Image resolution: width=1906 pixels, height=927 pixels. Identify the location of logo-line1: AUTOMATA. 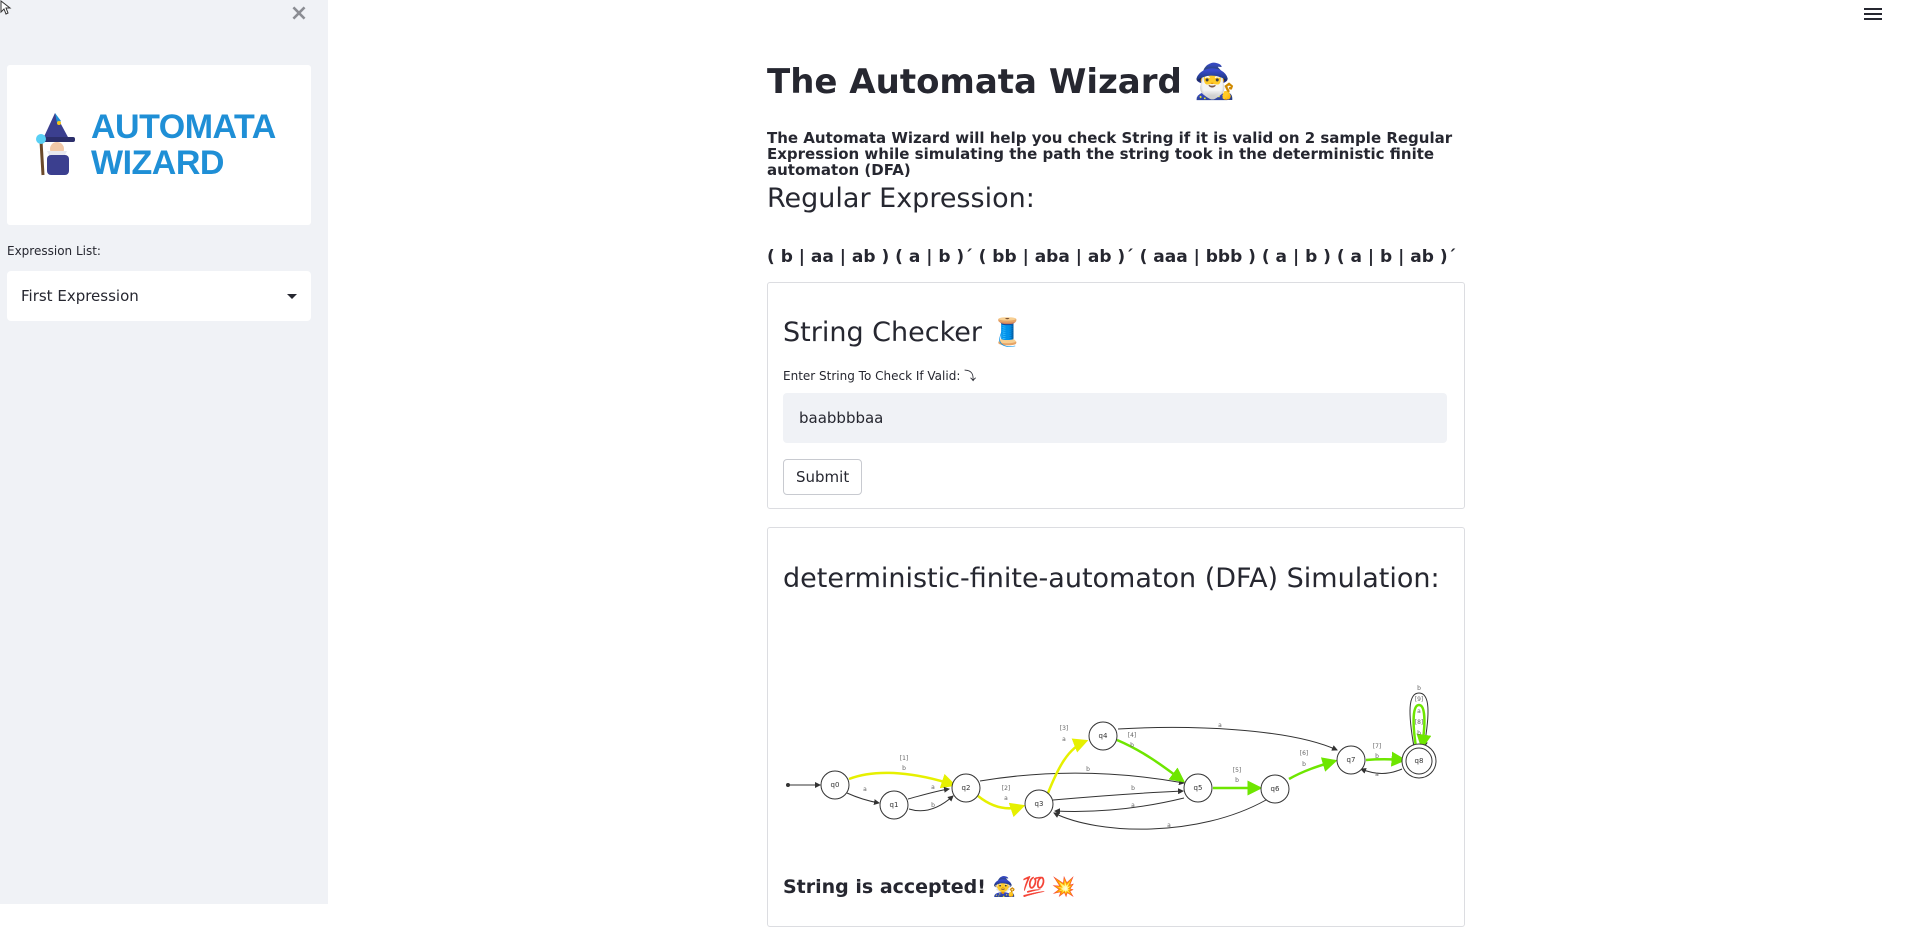
(183, 127).